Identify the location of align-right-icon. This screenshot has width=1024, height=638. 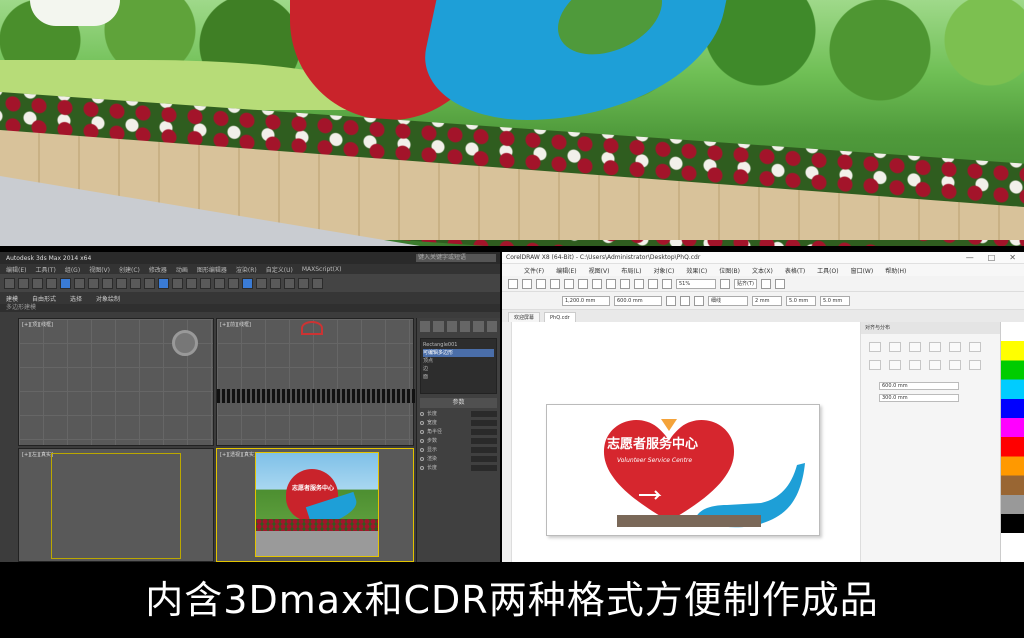
(915, 347).